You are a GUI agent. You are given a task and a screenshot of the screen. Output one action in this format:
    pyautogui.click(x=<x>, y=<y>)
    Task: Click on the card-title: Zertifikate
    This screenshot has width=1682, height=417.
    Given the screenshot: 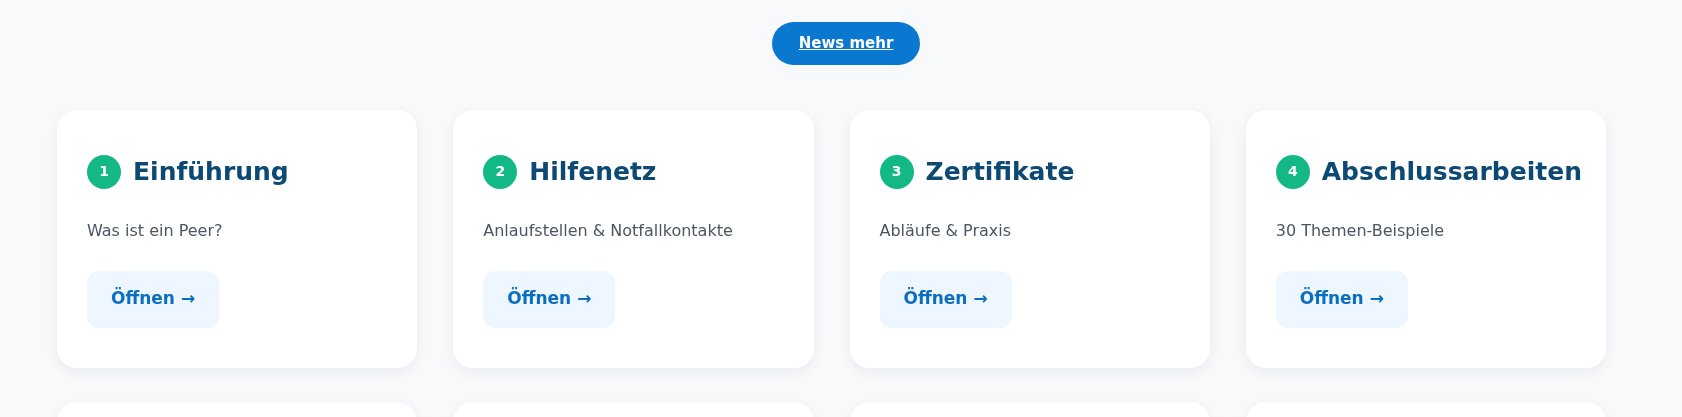 What is the action you would take?
    pyautogui.click(x=1000, y=172)
    